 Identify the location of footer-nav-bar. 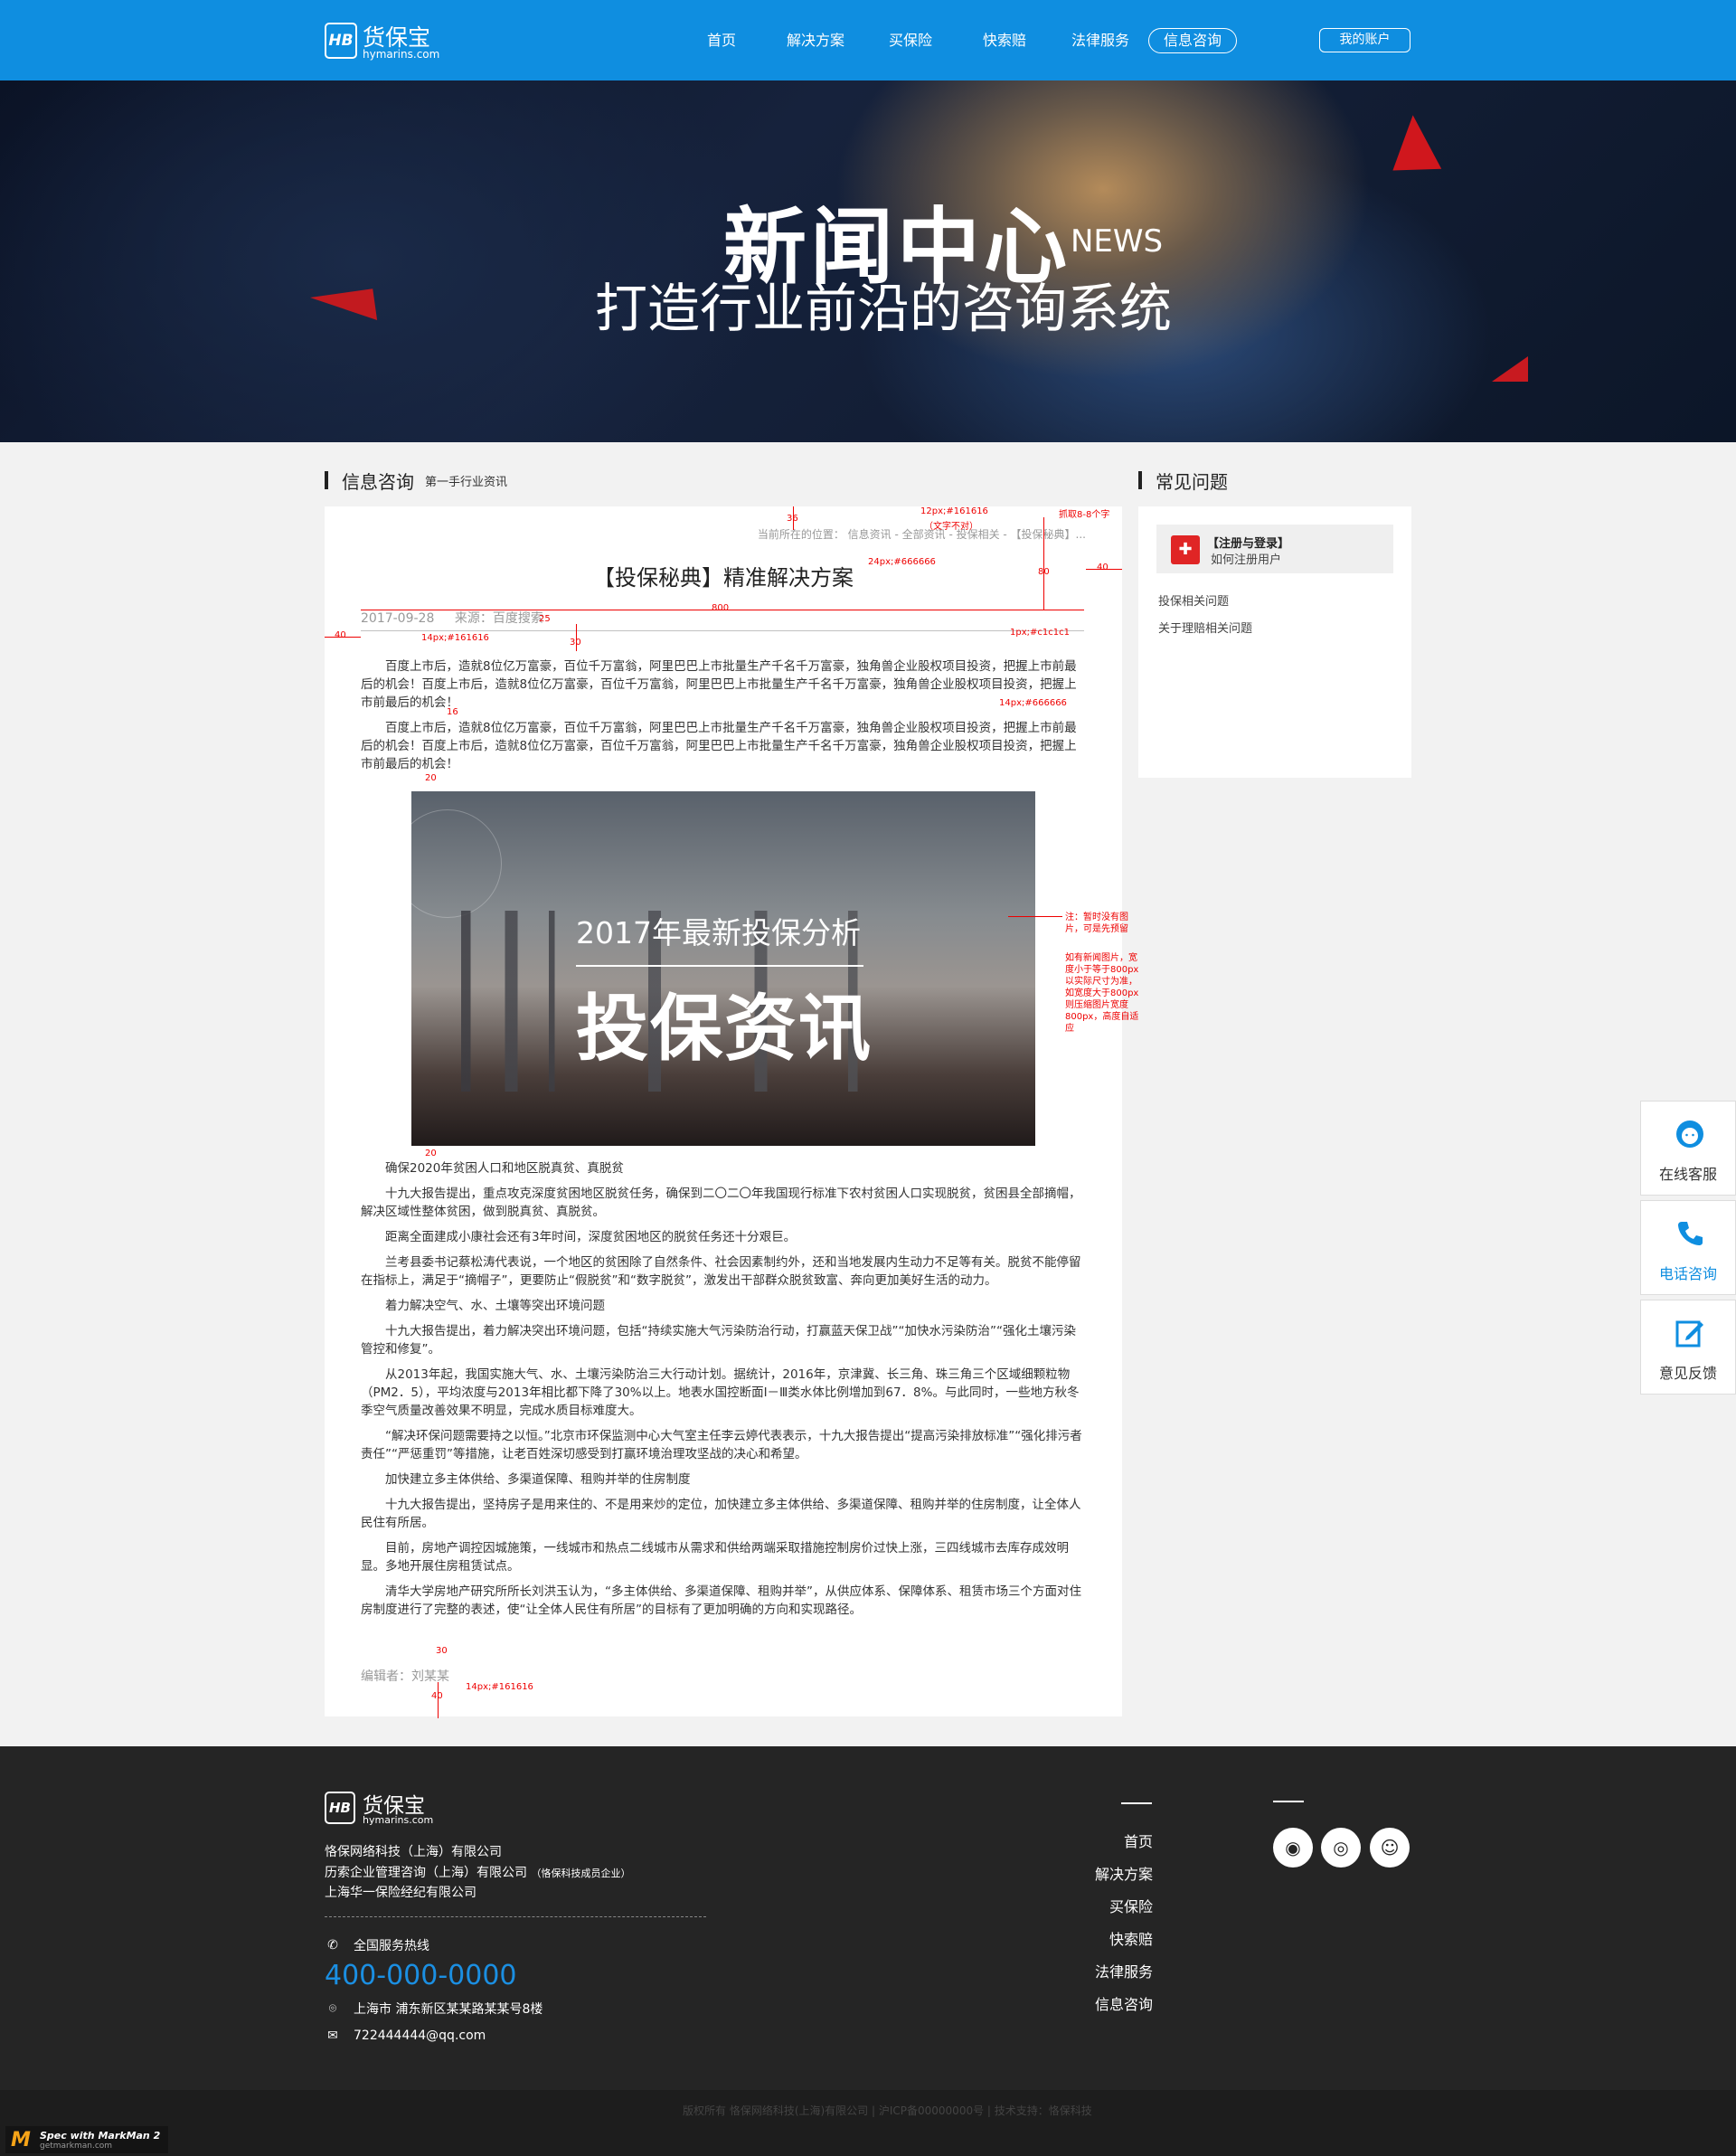
(1137, 1803).